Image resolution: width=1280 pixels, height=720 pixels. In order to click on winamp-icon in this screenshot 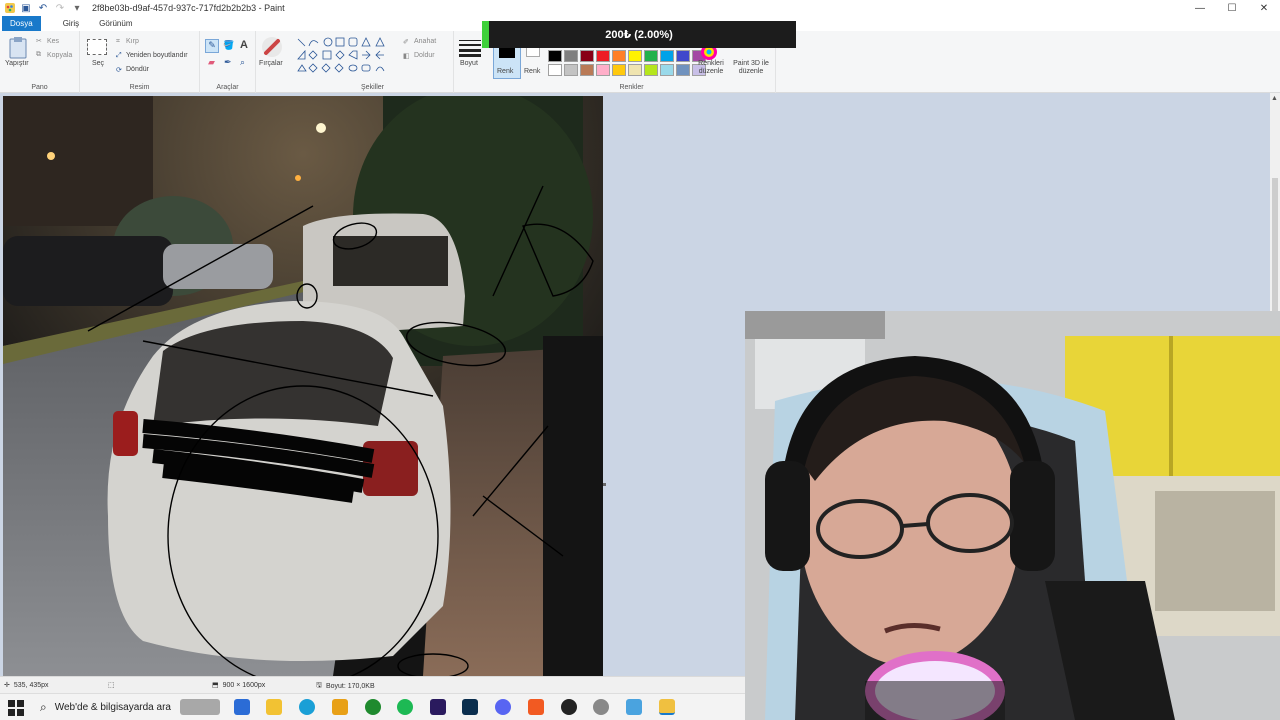, I will do `click(340, 707)`.